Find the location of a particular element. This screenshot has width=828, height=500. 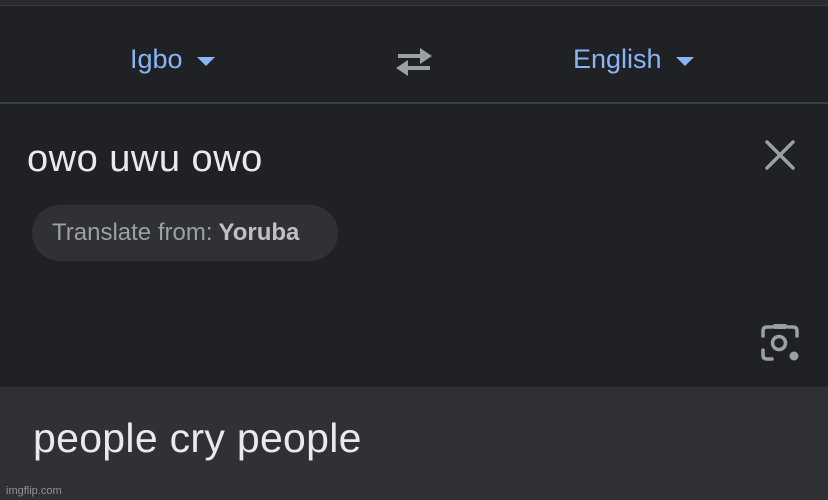

suggested-language: Yoruba is located at coordinates (259, 232).